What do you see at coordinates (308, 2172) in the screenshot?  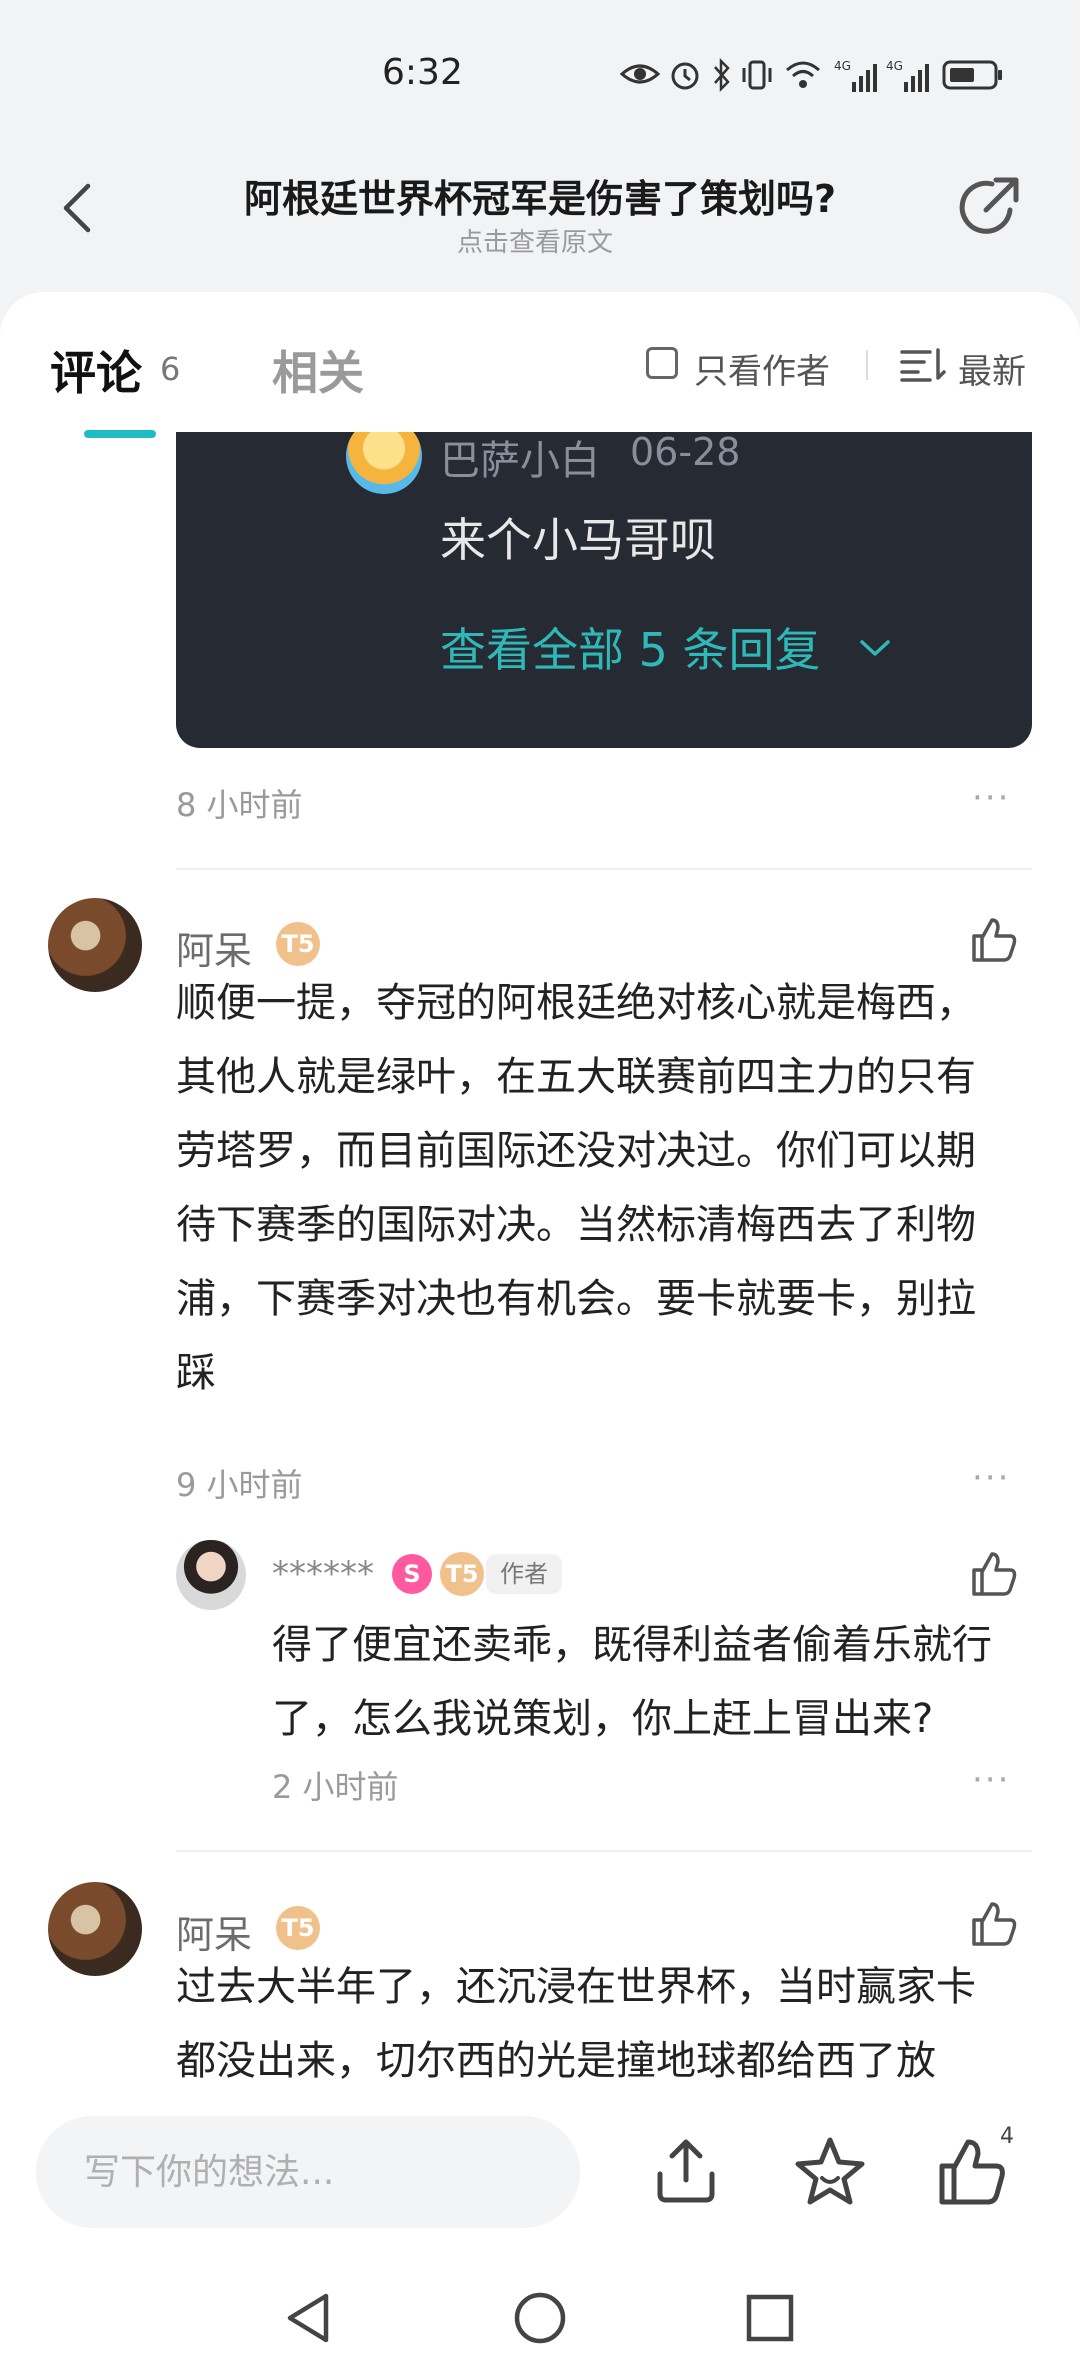 I see `comment-input` at bounding box center [308, 2172].